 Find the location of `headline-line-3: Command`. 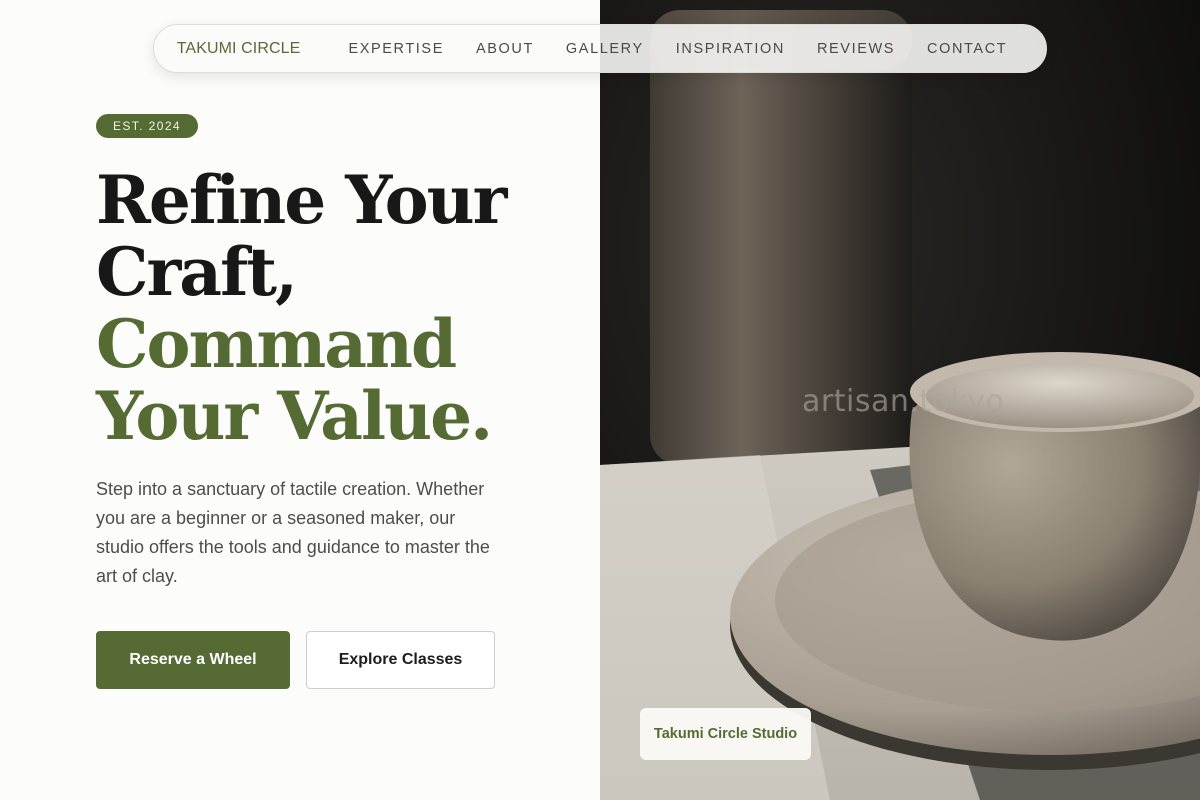

headline-line-3: Command is located at coordinates (276, 344).